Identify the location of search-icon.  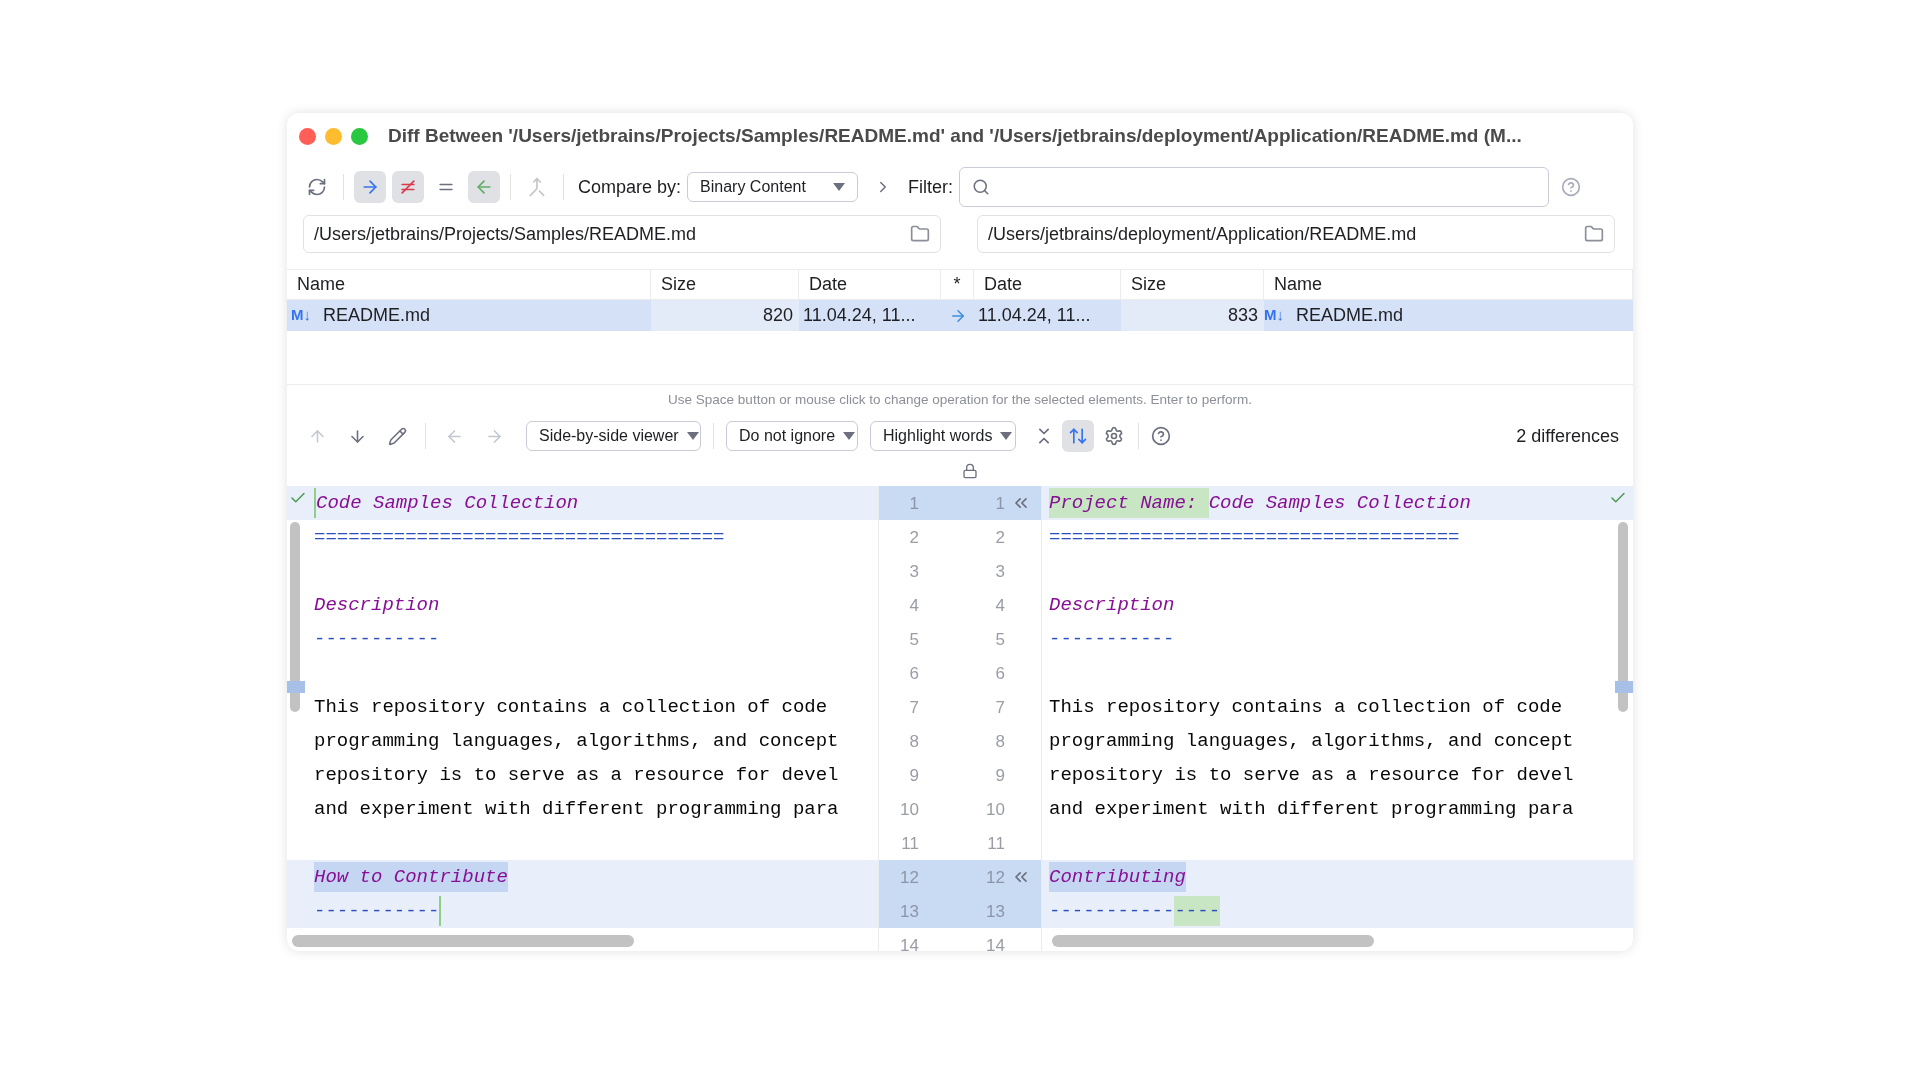
(981, 187).